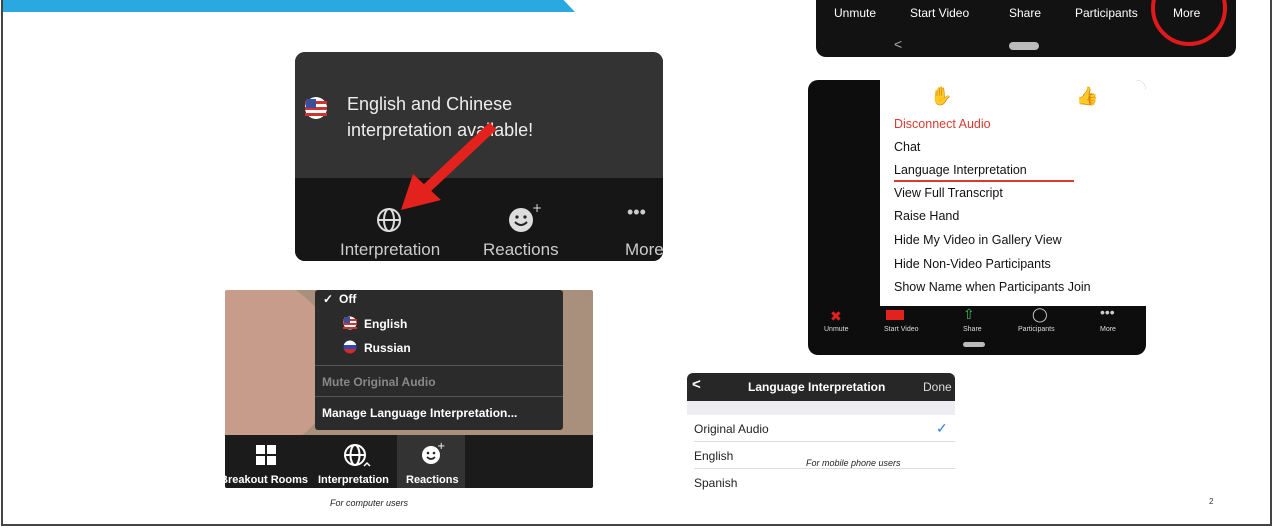 Image resolution: width=1275 pixels, height=529 pixels. What do you see at coordinates (266, 480) in the screenshot?
I see `breakout-rooms-button: Breakout Rooms` at bounding box center [266, 480].